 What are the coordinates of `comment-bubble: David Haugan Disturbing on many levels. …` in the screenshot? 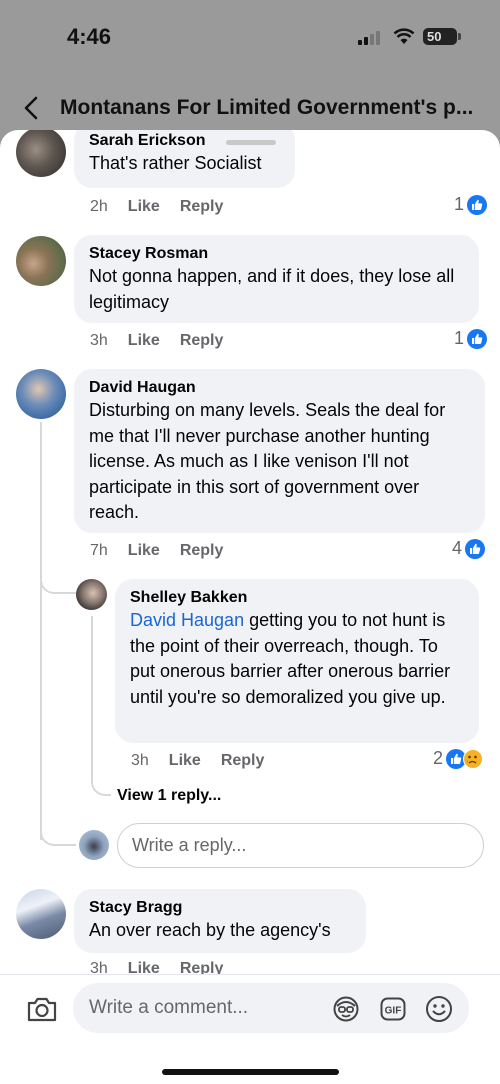 It's located at (279, 451).